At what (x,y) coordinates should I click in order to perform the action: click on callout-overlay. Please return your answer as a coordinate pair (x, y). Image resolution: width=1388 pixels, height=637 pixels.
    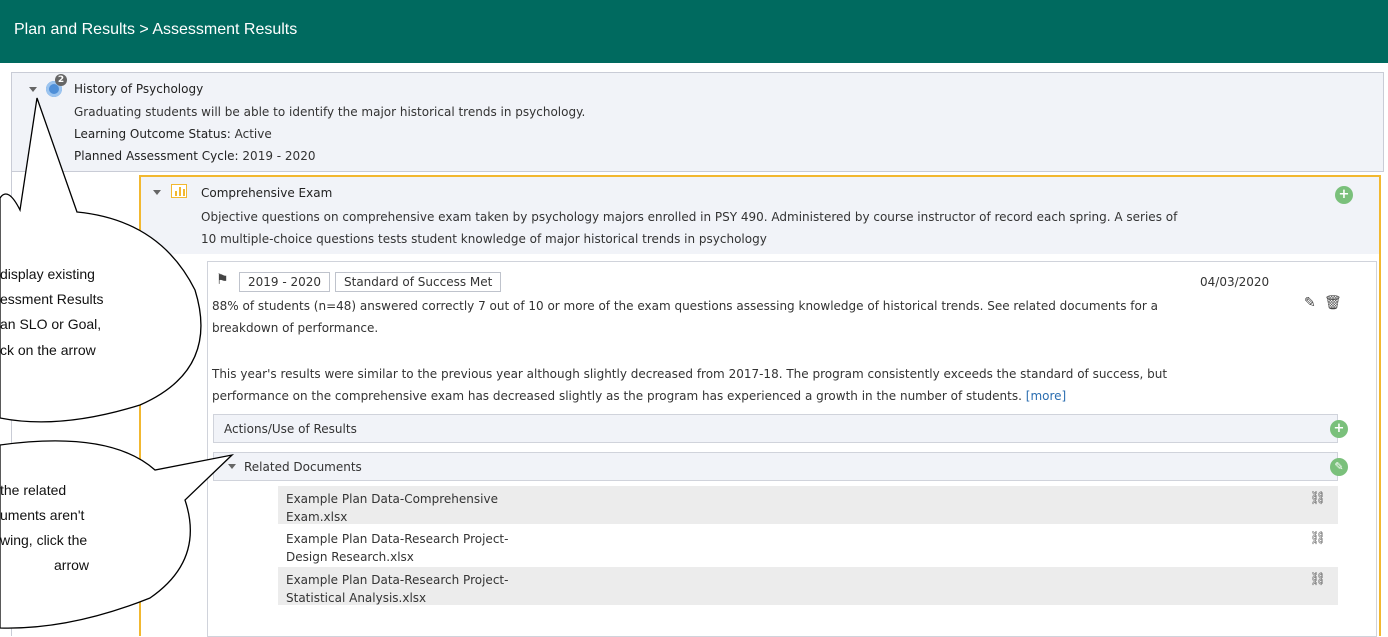
    Looking at the image, I should click on (117, 363).